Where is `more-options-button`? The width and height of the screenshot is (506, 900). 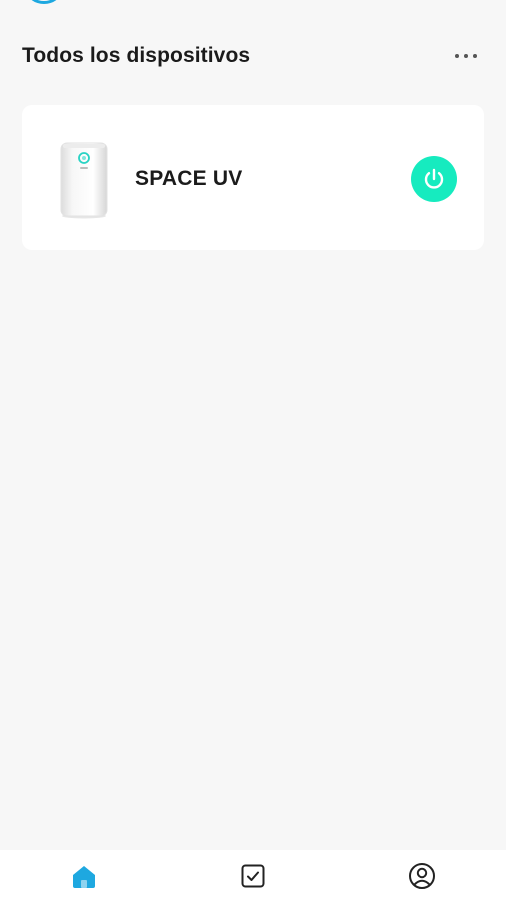 more-options-button is located at coordinates (466, 56).